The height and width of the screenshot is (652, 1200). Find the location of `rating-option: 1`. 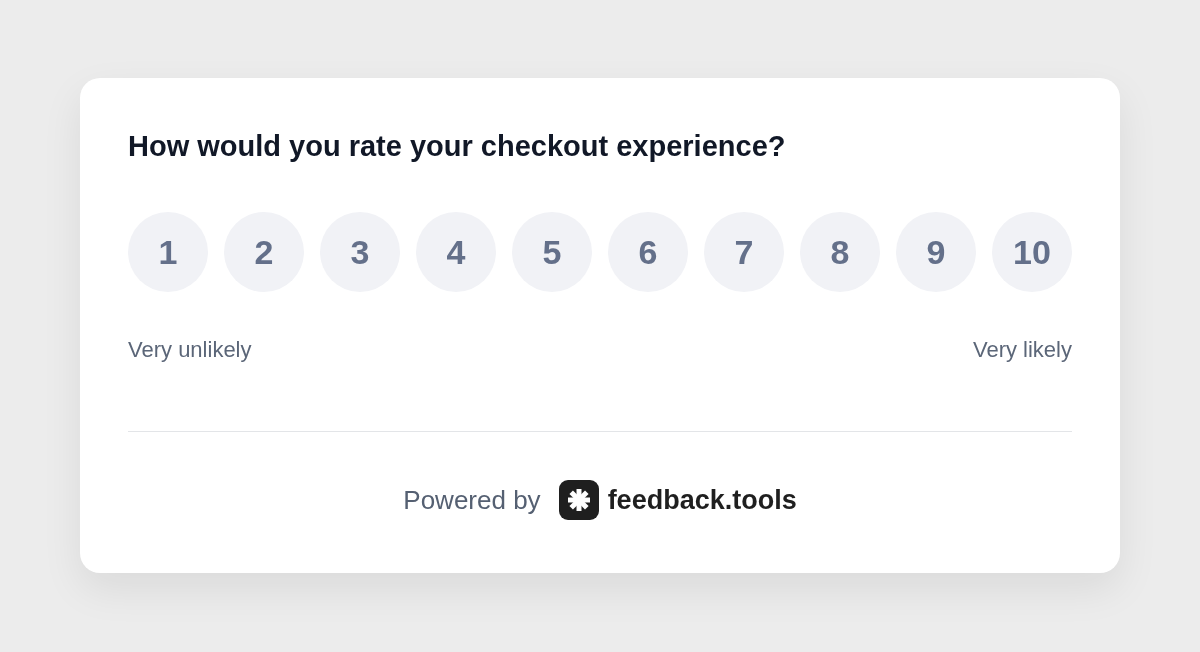

rating-option: 1 is located at coordinates (168, 252).